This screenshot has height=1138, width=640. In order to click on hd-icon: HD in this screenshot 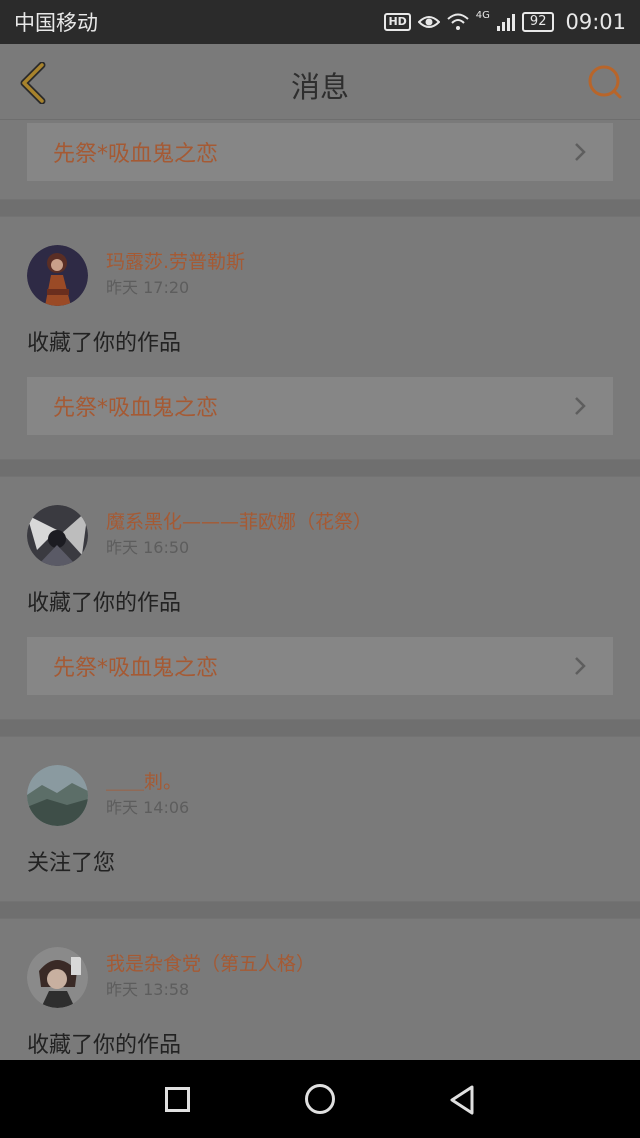, I will do `click(397, 22)`.